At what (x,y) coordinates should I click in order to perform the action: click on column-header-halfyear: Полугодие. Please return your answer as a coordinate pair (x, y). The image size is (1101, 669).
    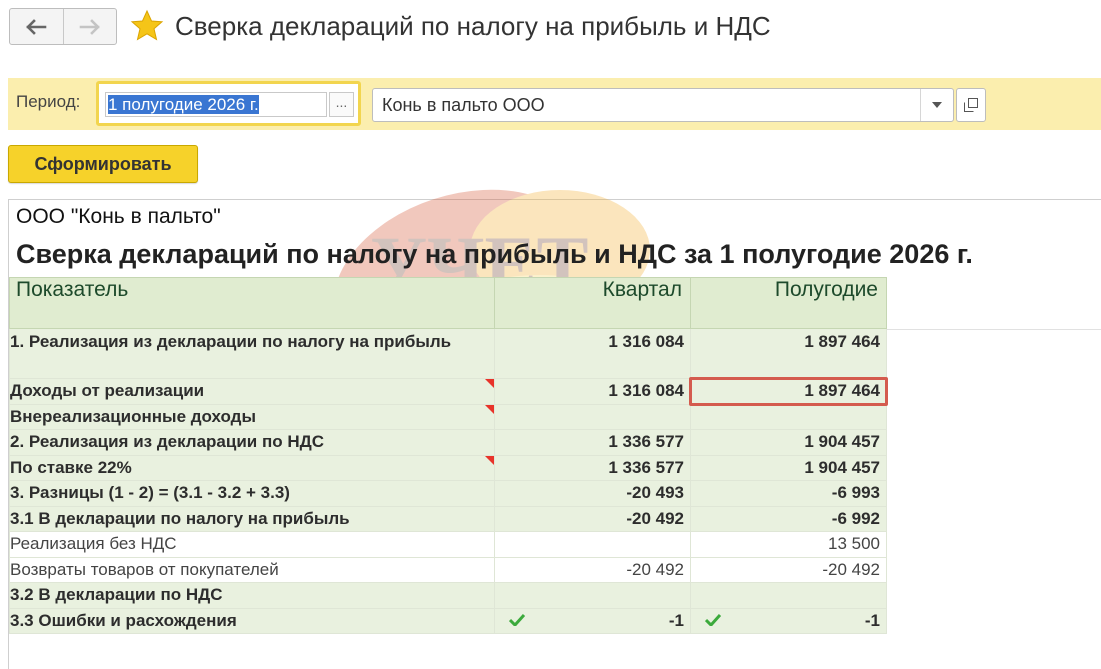
    Looking at the image, I should click on (788, 303).